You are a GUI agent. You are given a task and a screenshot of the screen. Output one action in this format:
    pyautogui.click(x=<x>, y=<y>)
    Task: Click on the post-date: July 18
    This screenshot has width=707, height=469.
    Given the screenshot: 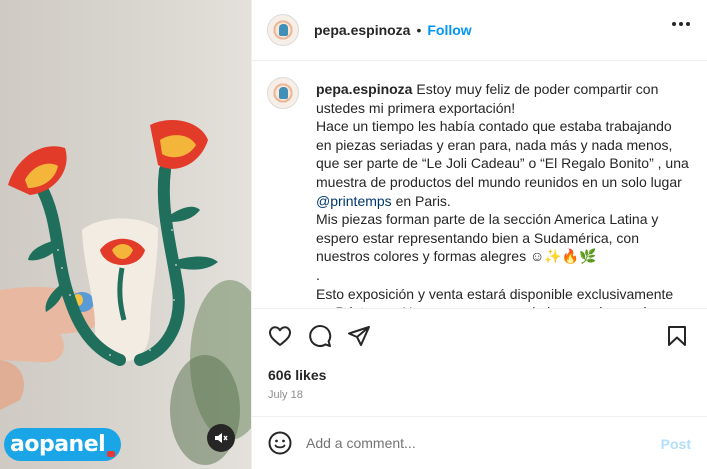 What is the action you would take?
    pyautogui.click(x=285, y=395)
    